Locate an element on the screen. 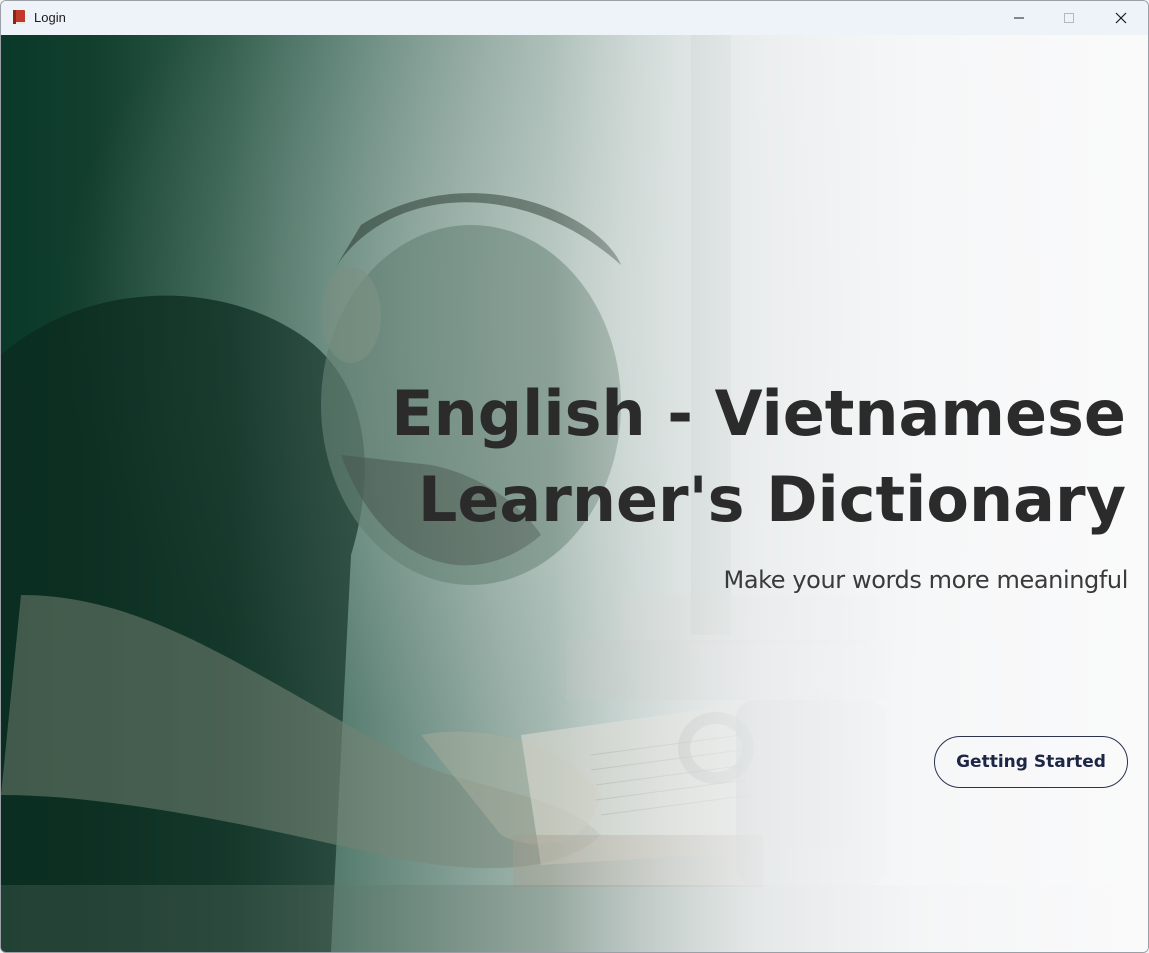  headline-line-1: English - Vietnamese is located at coordinates (758, 413).